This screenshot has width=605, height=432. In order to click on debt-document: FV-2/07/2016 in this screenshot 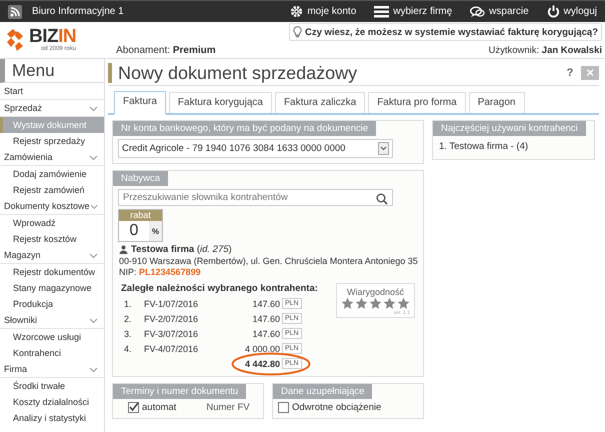, I will do `click(184, 319)`.